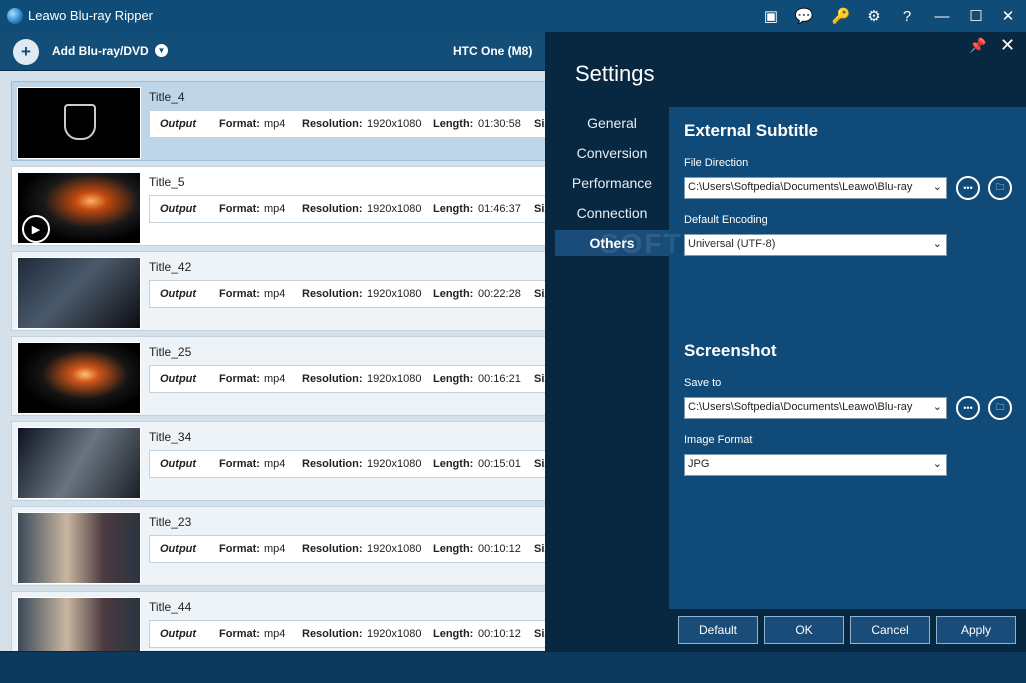 This screenshot has height=683, width=1026. What do you see at coordinates (804, 16) in the screenshot?
I see `chat-icon: 💬` at bounding box center [804, 16].